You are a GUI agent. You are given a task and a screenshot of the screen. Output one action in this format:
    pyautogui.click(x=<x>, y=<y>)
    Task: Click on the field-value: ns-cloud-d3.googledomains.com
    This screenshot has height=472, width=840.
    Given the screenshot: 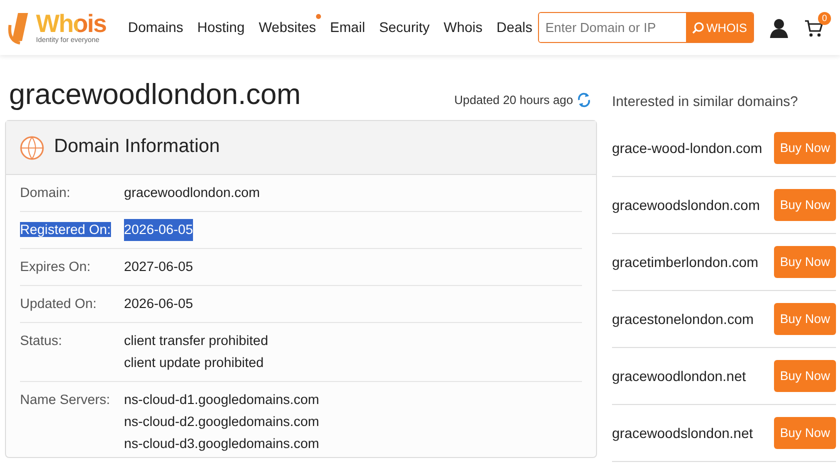 What is the action you would take?
    pyautogui.click(x=222, y=444)
    